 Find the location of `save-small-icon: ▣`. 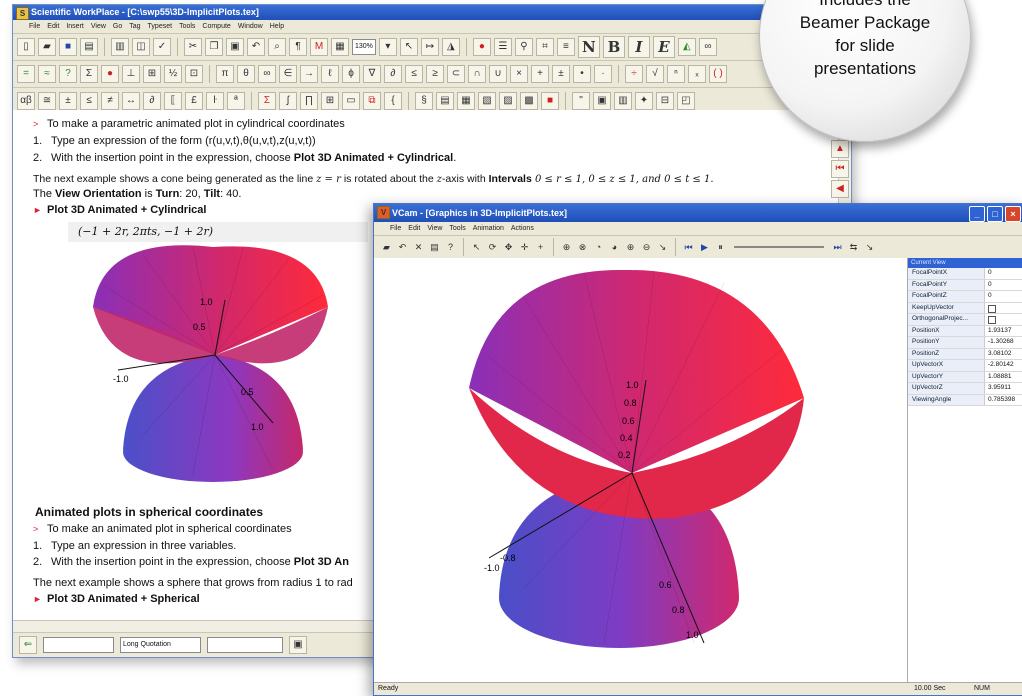

save-small-icon: ▣ is located at coordinates (298, 645).